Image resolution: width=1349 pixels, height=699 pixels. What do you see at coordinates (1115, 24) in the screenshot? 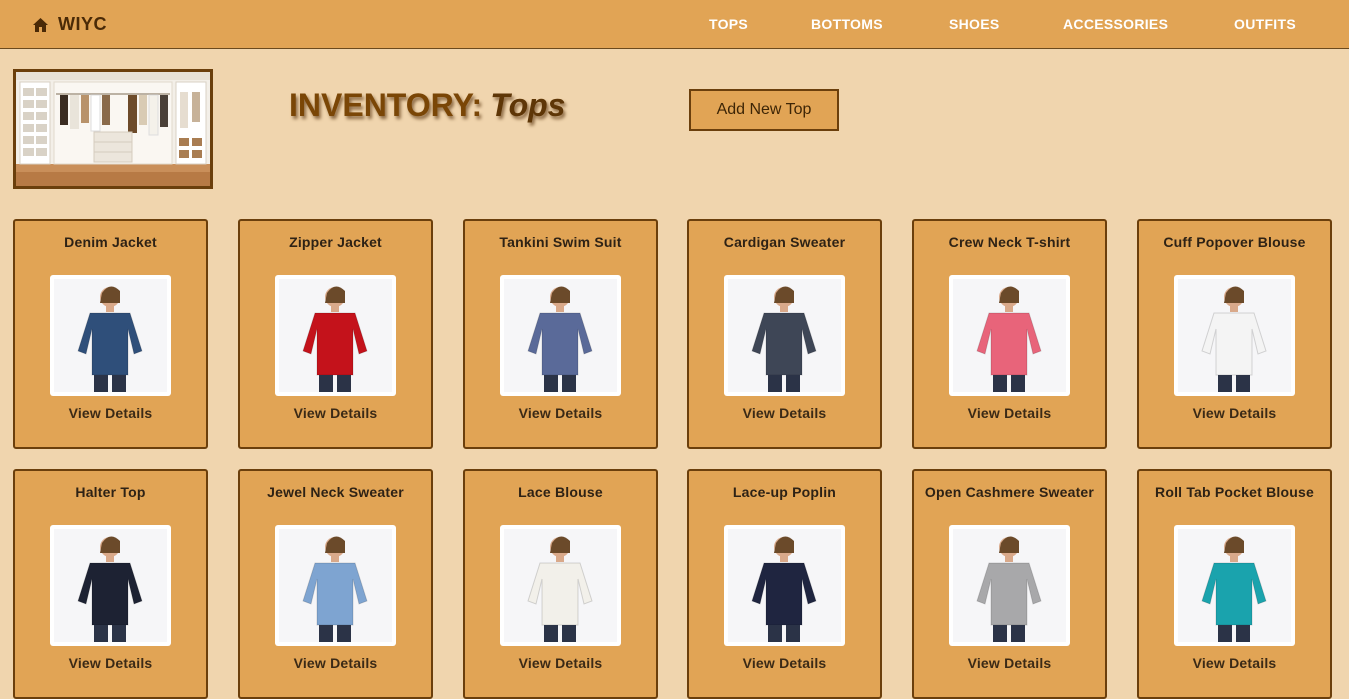
I see `nav-link-accessories: ACCESSORIES` at bounding box center [1115, 24].